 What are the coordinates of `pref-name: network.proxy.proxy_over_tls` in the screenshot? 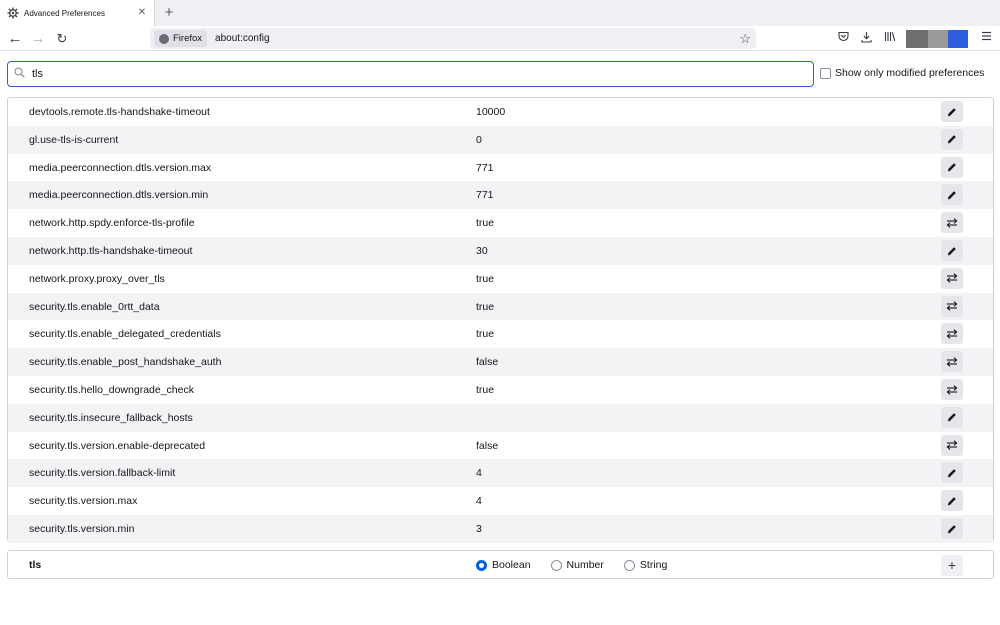 It's located at (97, 278).